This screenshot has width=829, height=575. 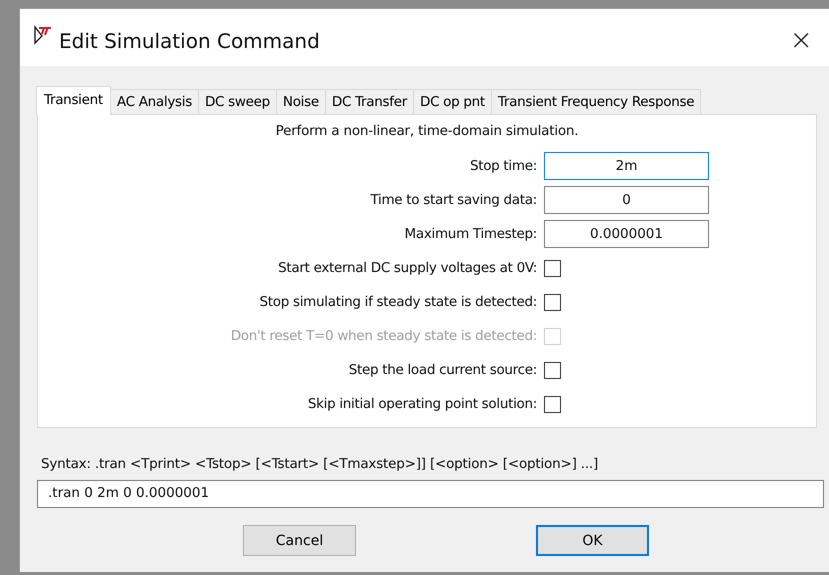 I want to click on description-text: Perform a non-linear, time-domain simulation., so click(x=427, y=131).